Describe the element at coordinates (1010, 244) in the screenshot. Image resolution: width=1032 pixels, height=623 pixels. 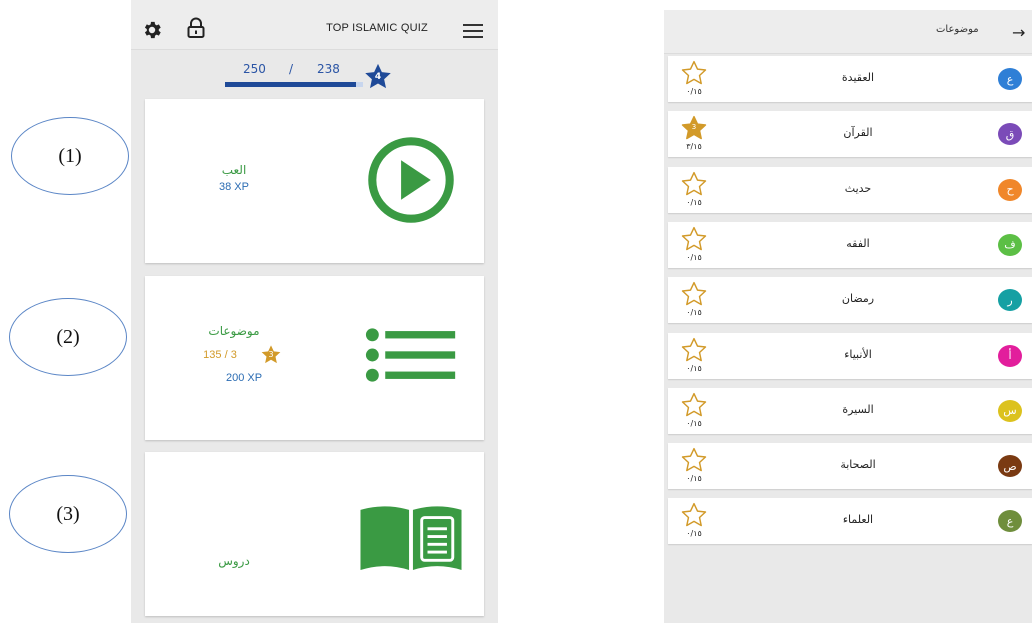
I see `topic-letter-badge: ف` at that location.